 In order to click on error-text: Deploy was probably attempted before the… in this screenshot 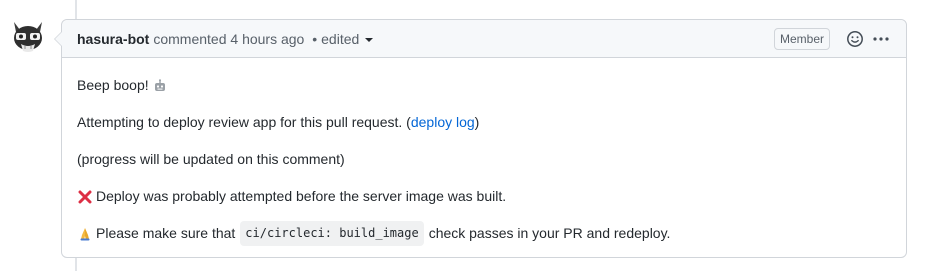, I will do `click(301, 196)`.